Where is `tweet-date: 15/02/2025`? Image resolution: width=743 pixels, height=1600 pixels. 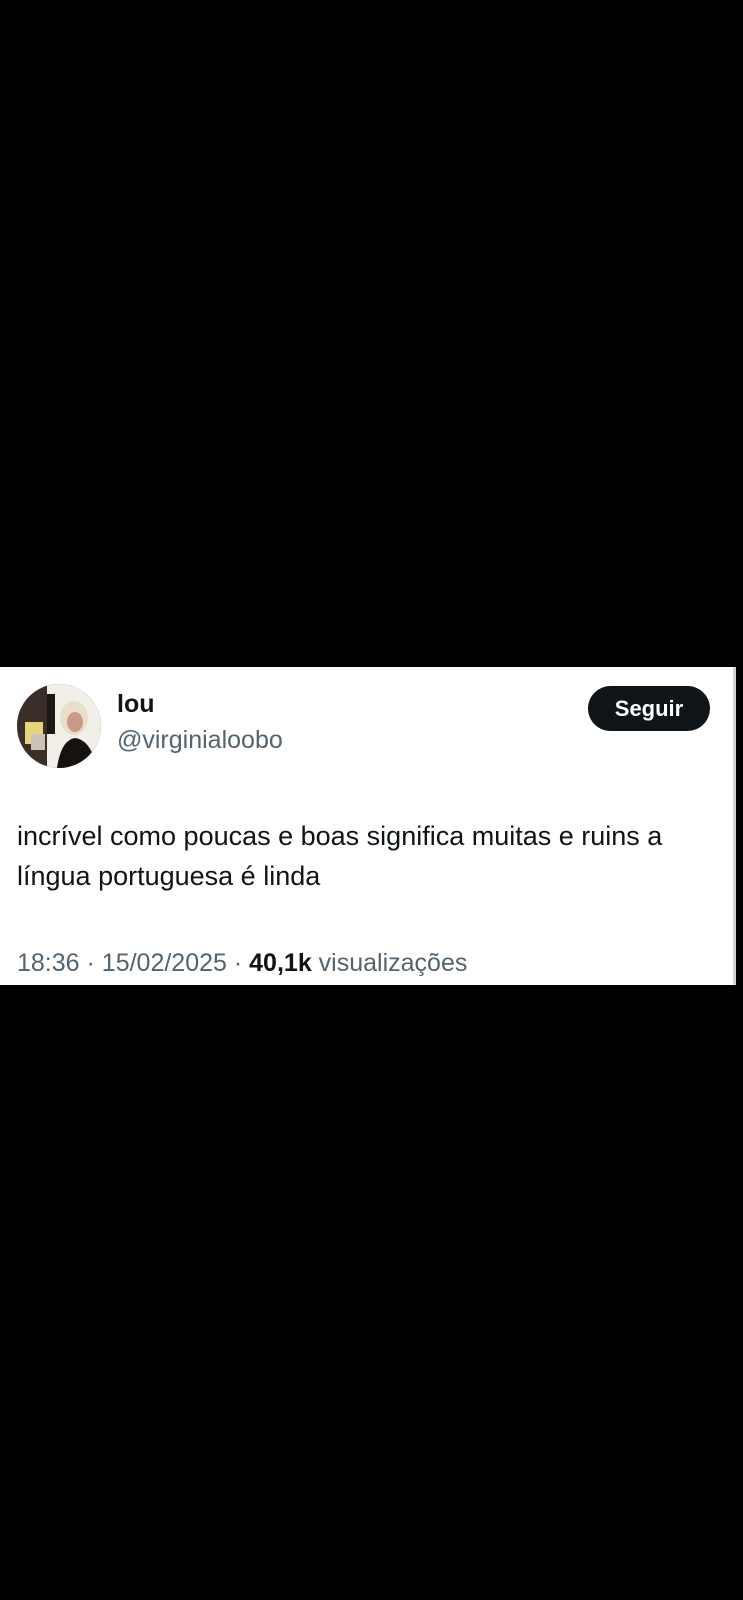
tweet-date: 15/02/2025 is located at coordinates (164, 963).